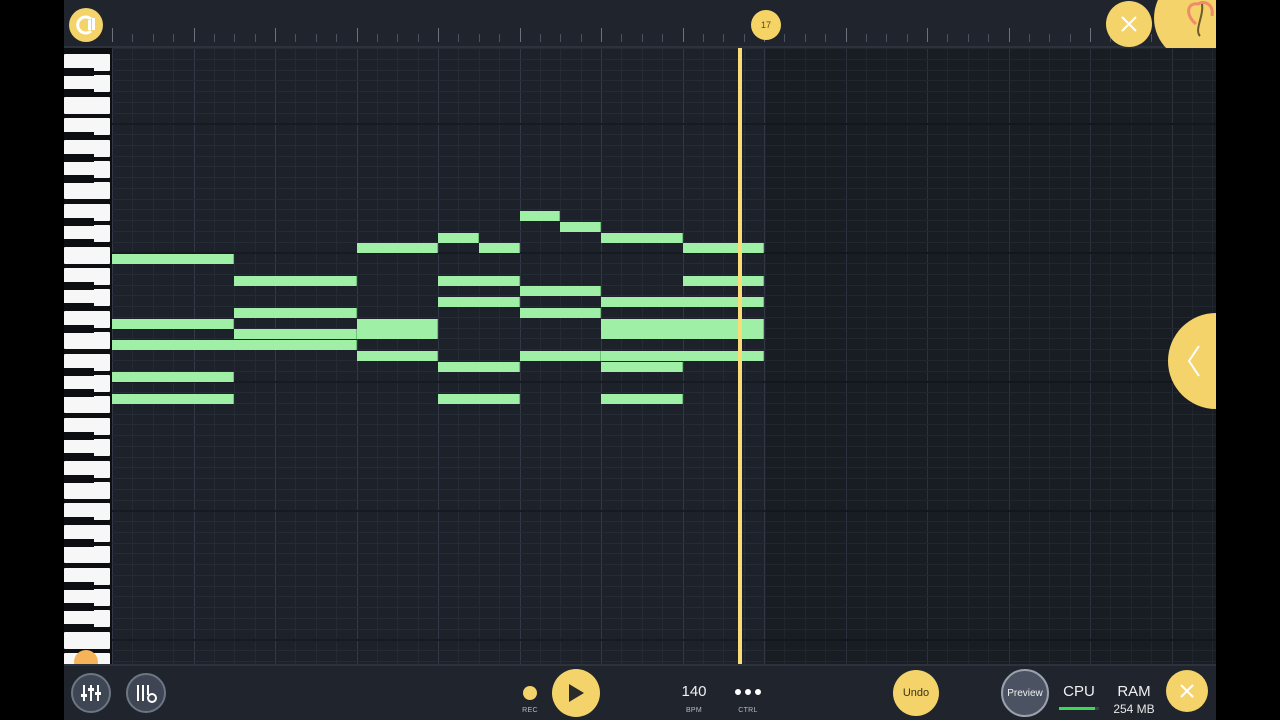 The width and height of the screenshot is (1280, 720). Describe the element at coordinates (766, 25) in the screenshot. I see `playhead-position-marker: 17` at that location.